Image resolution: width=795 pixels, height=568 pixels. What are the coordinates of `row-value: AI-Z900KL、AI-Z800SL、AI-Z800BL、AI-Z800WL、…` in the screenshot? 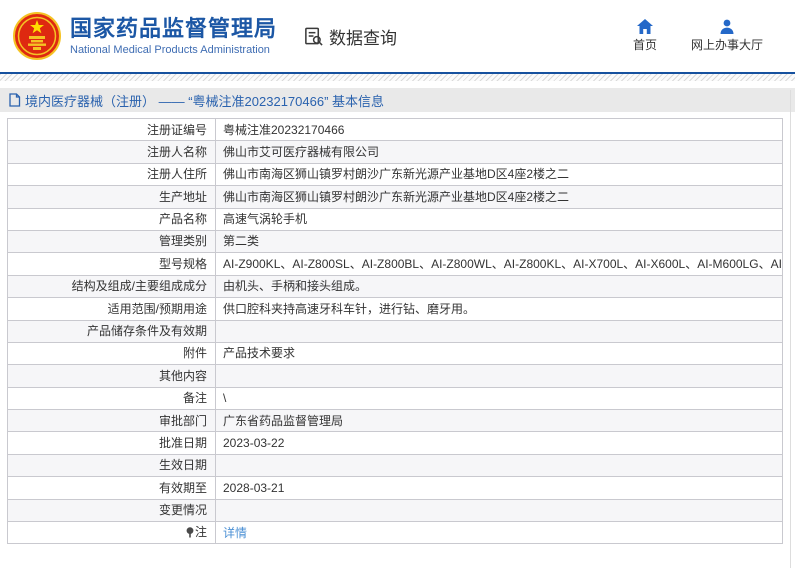 It's located at (499, 264).